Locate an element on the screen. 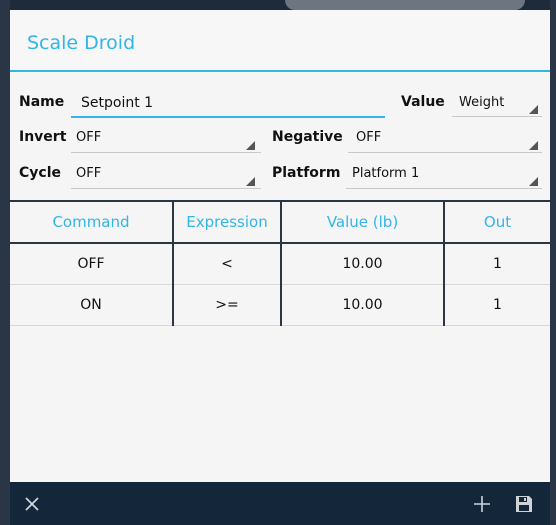 Image resolution: width=556 pixels, height=525 pixels. negative-dropdown-selected: OFF is located at coordinates (369, 137).